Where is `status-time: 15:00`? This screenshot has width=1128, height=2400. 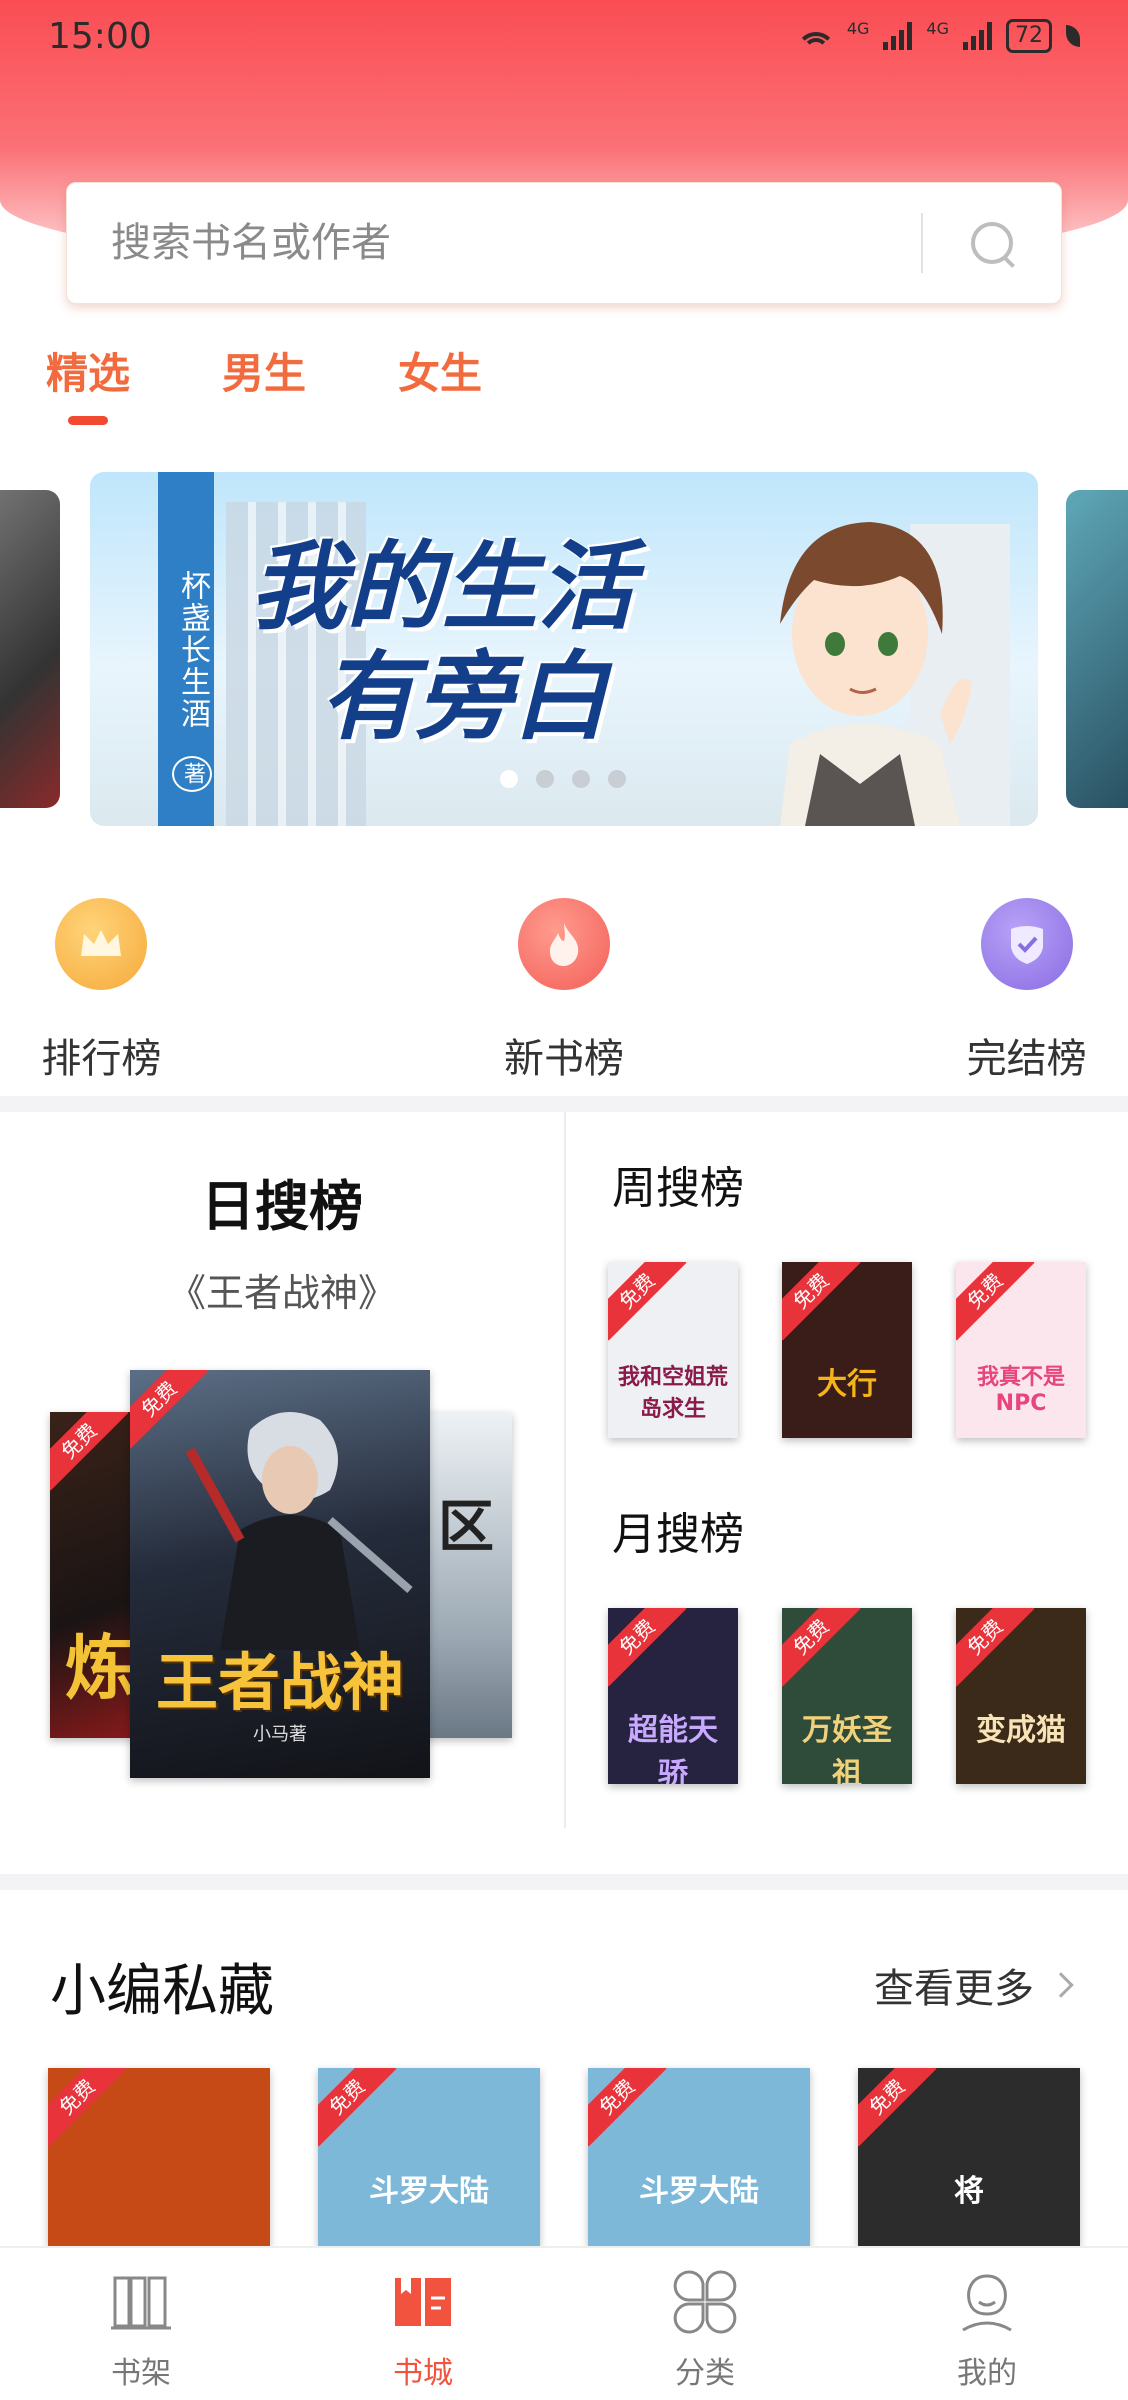 status-time: 15:00 is located at coordinates (100, 36).